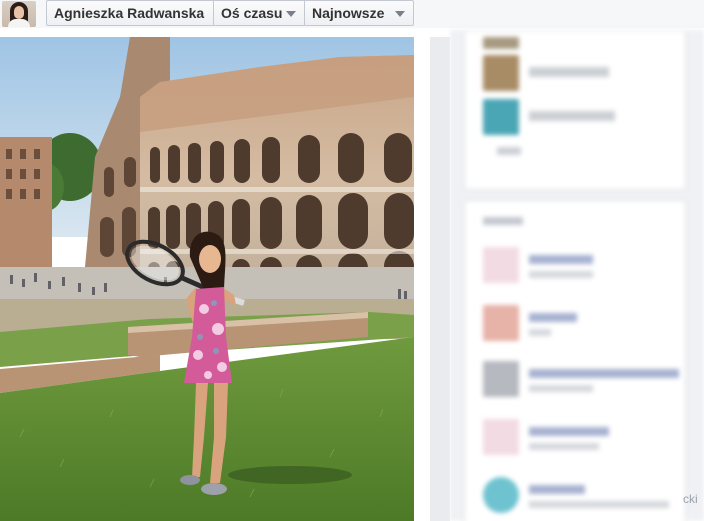 The image size is (704, 521). What do you see at coordinates (690, 499) in the screenshot?
I see `footer-text-fragment: cki` at bounding box center [690, 499].